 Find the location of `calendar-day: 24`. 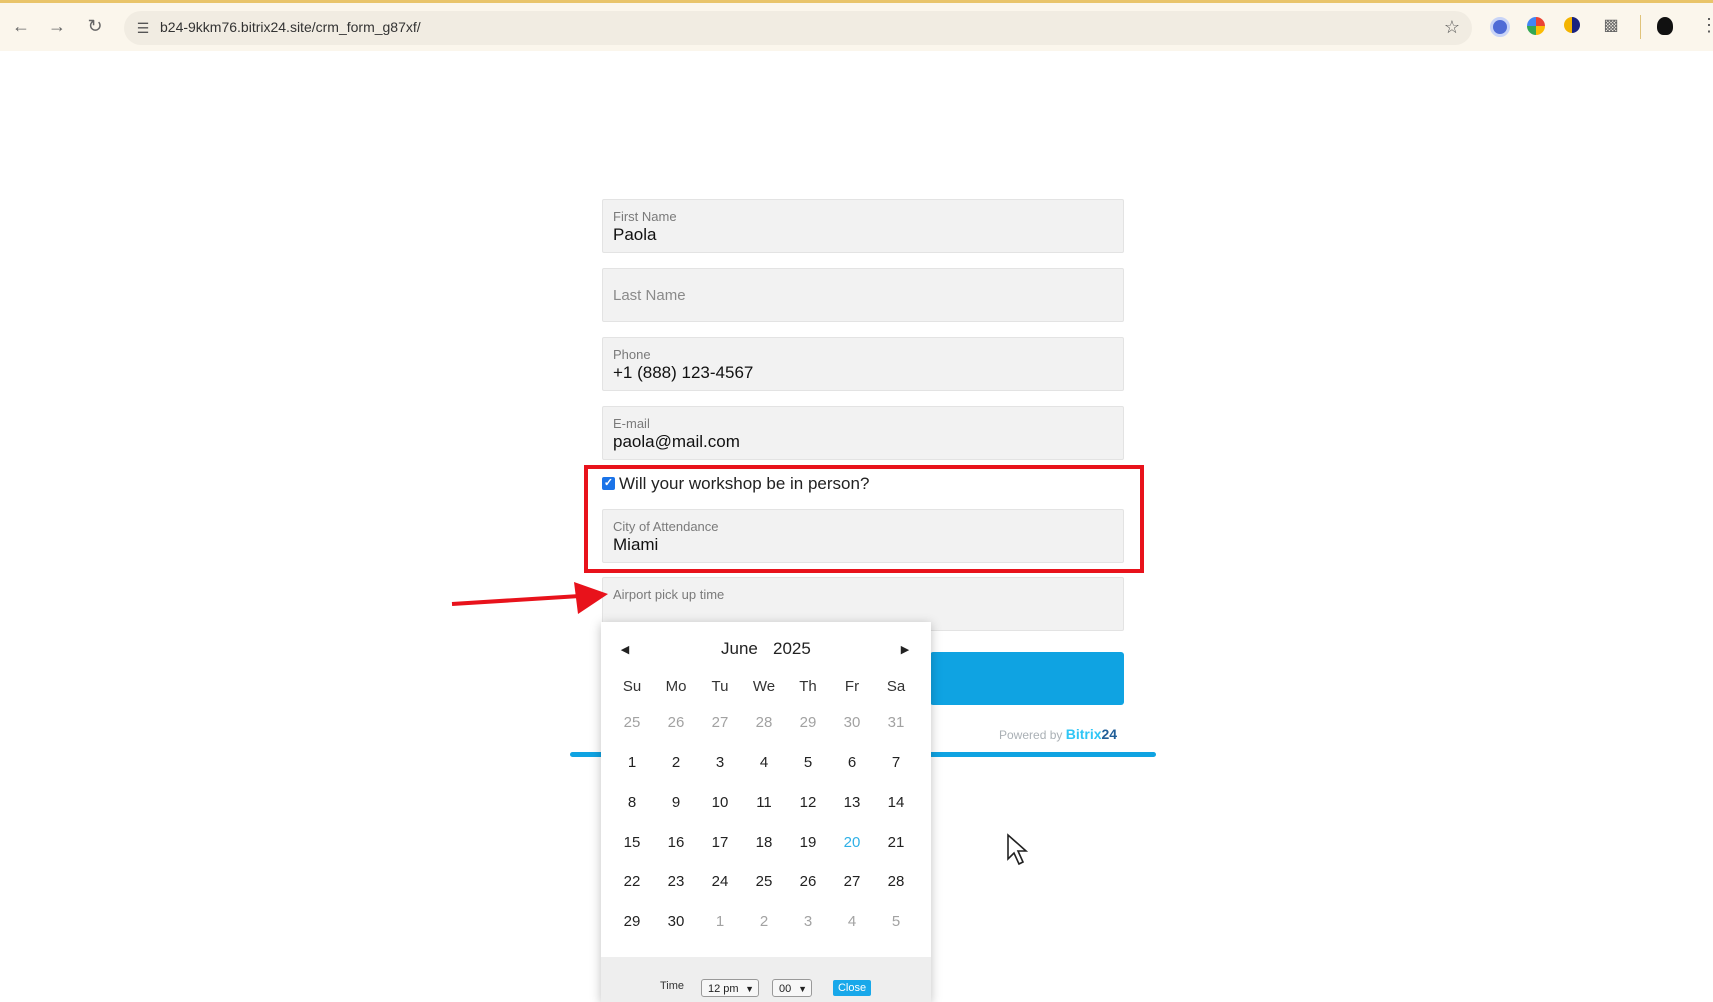

calendar-day: 24 is located at coordinates (720, 881).